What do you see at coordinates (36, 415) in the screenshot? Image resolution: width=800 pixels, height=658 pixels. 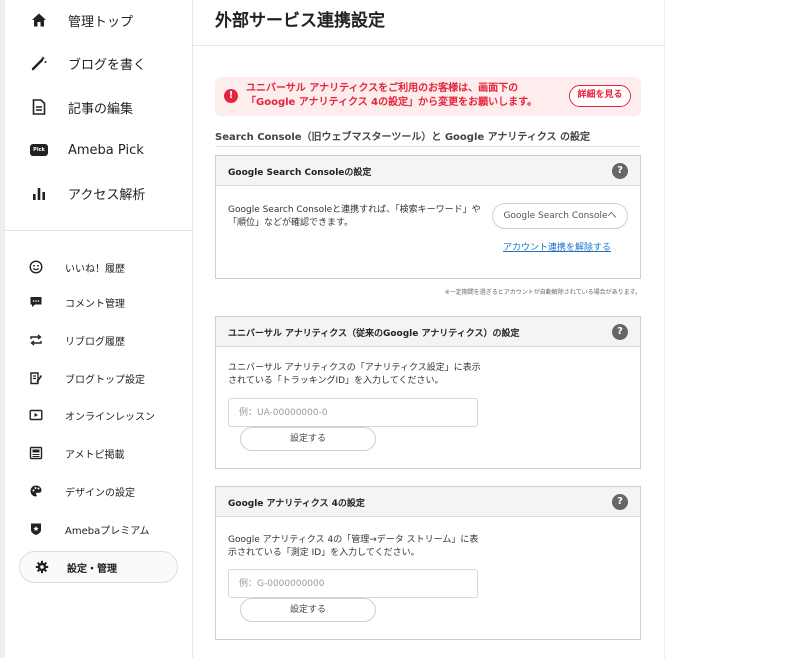 I see `video-icon` at bounding box center [36, 415].